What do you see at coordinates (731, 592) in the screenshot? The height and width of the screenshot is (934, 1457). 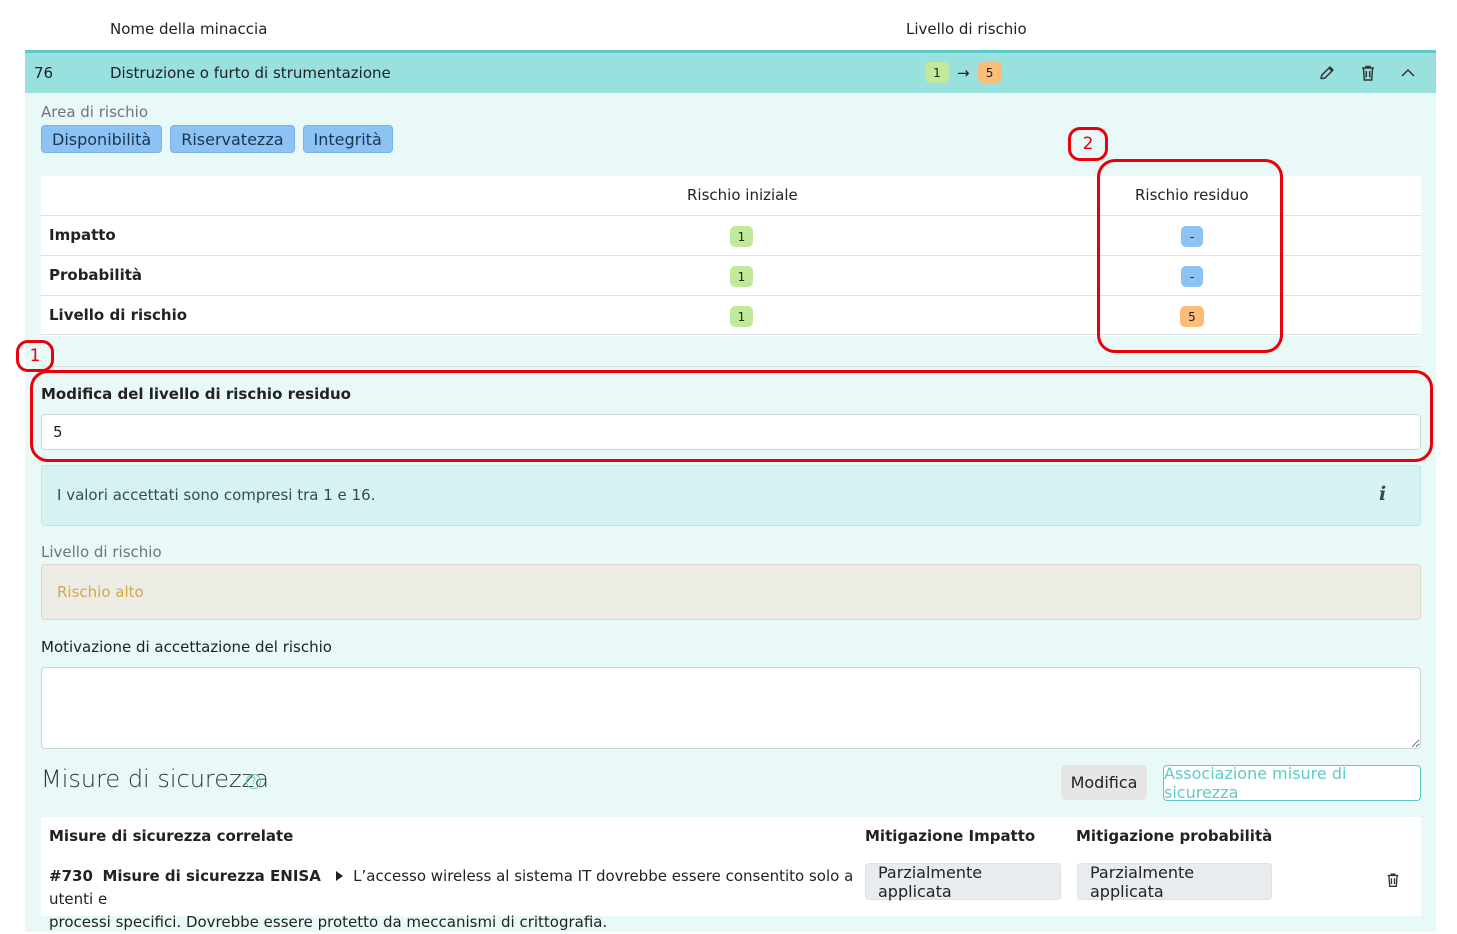 I see `risk-level-field: Rischio alto` at bounding box center [731, 592].